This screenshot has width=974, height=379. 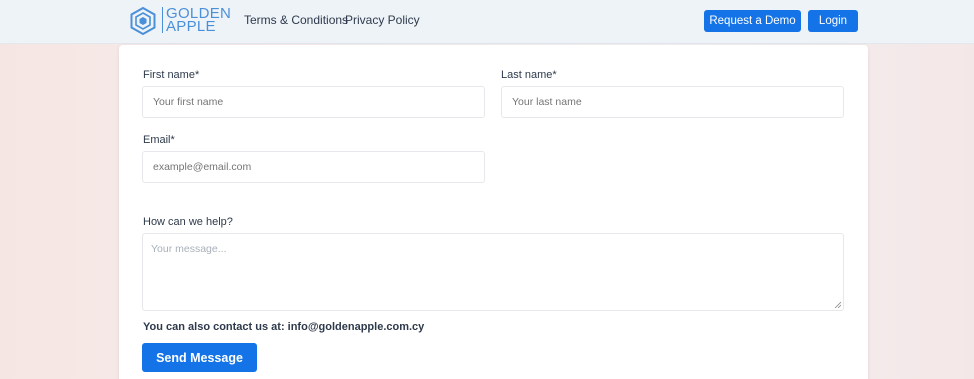 I want to click on login-button: Login, so click(x=833, y=21).